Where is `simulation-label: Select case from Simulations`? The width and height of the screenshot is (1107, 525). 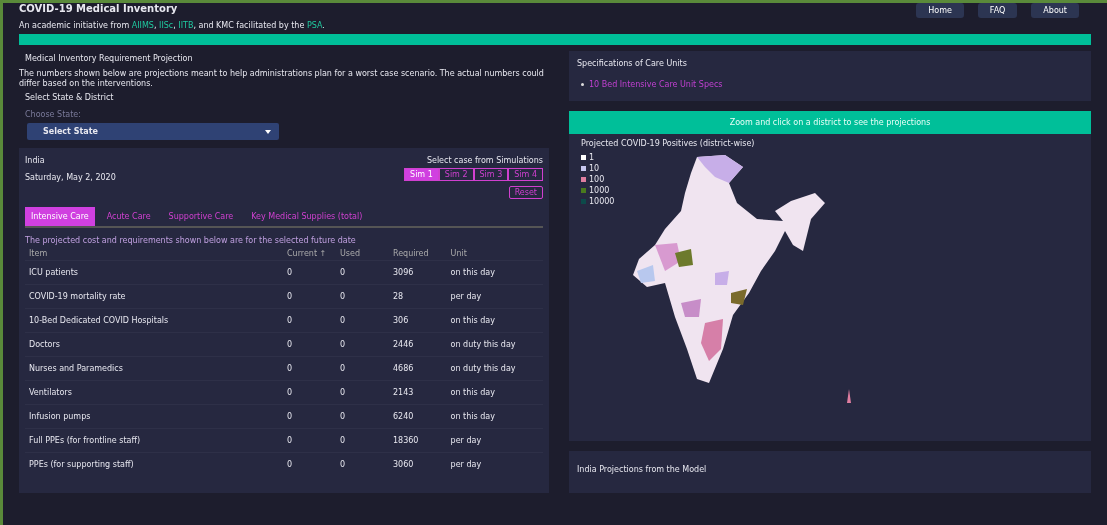
simulation-label: Select case from Simulations is located at coordinates (484, 160).